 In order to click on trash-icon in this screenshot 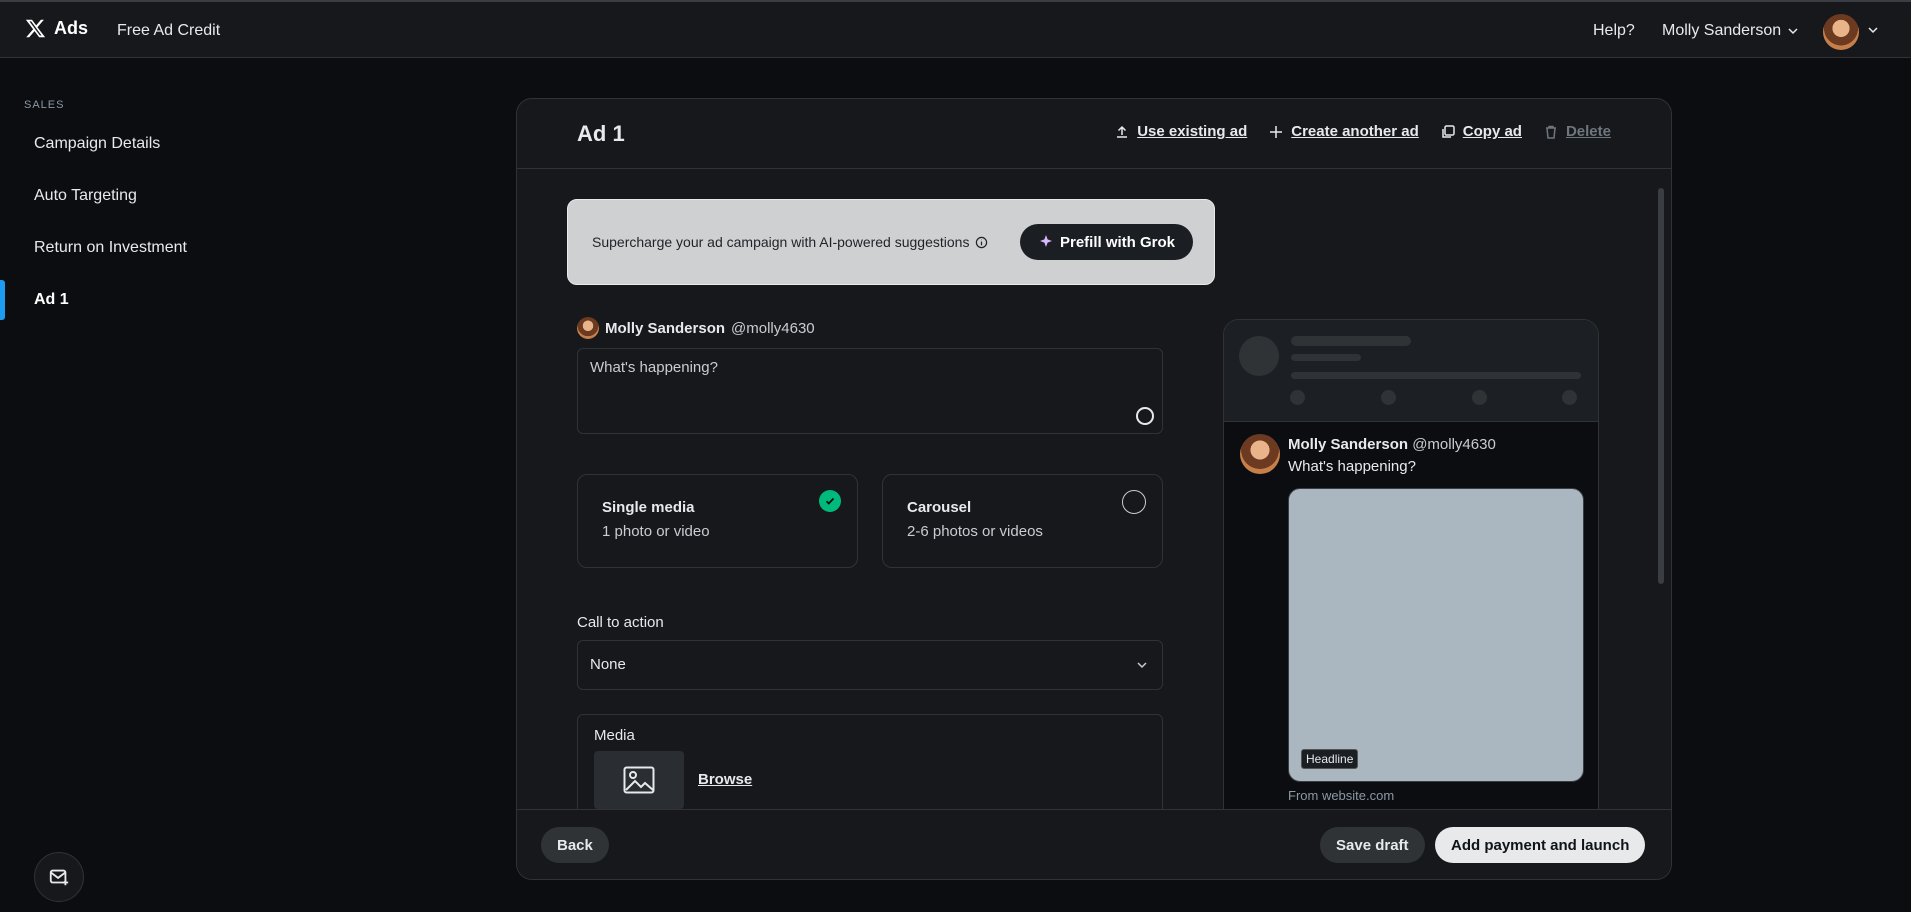, I will do `click(1550, 132)`.